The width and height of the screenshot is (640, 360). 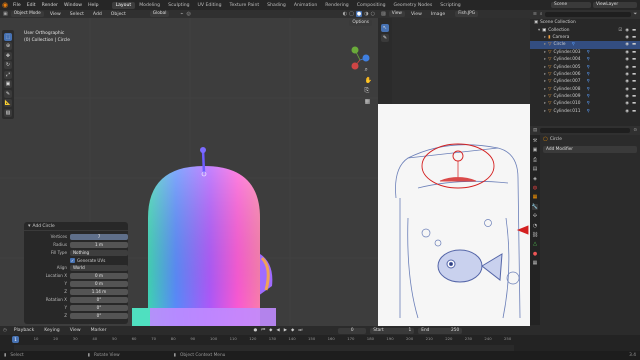 What do you see at coordinates (27, 14) in the screenshot?
I see `mode-selector: Object Mode` at bounding box center [27, 14].